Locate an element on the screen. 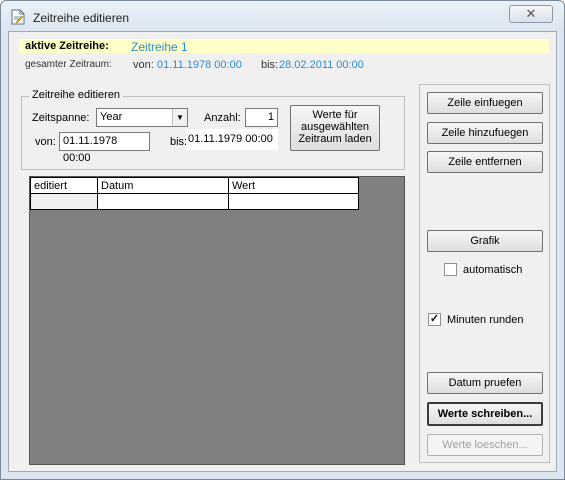 This screenshot has width=565, height=480. close-icon: ✕ is located at coordinates (531, 13).